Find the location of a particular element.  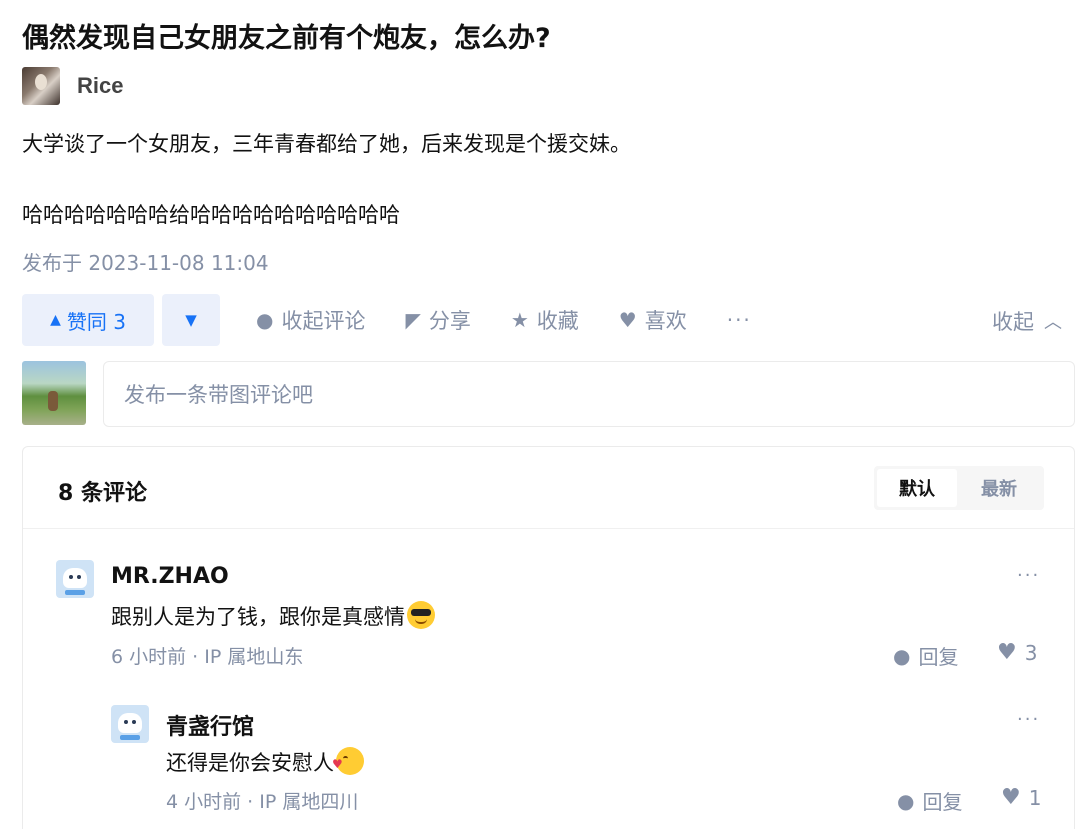

comment-ip: IP 属地四川 is located at coordinates (309, 802).